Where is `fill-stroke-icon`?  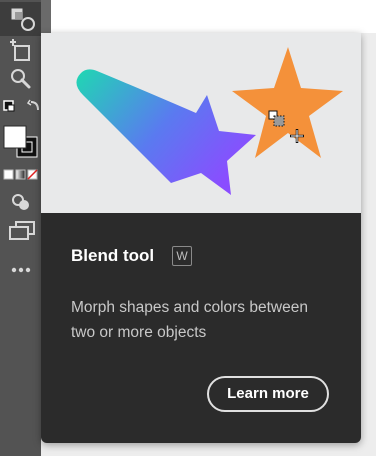 fill-stroke-icon is located at coordinates (20, 141).